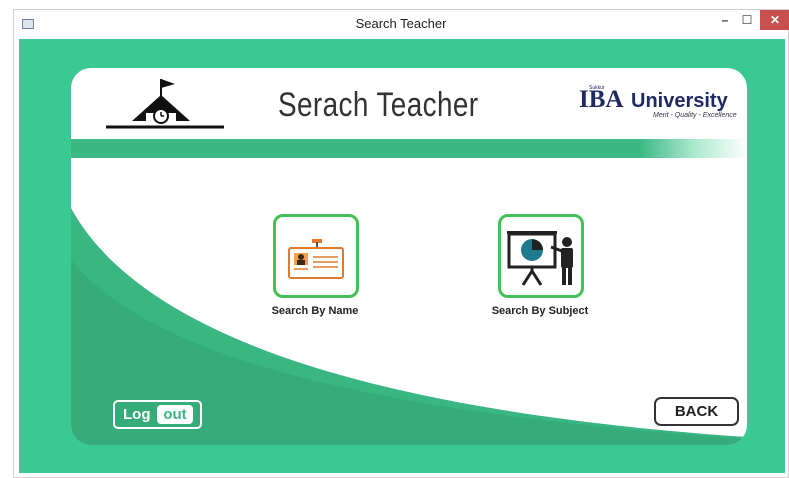 The image size is (789, 478). What do you see at coordinates (409, 148) in the screenshot?
I see `header-strip` at bounding box center [409, 148].